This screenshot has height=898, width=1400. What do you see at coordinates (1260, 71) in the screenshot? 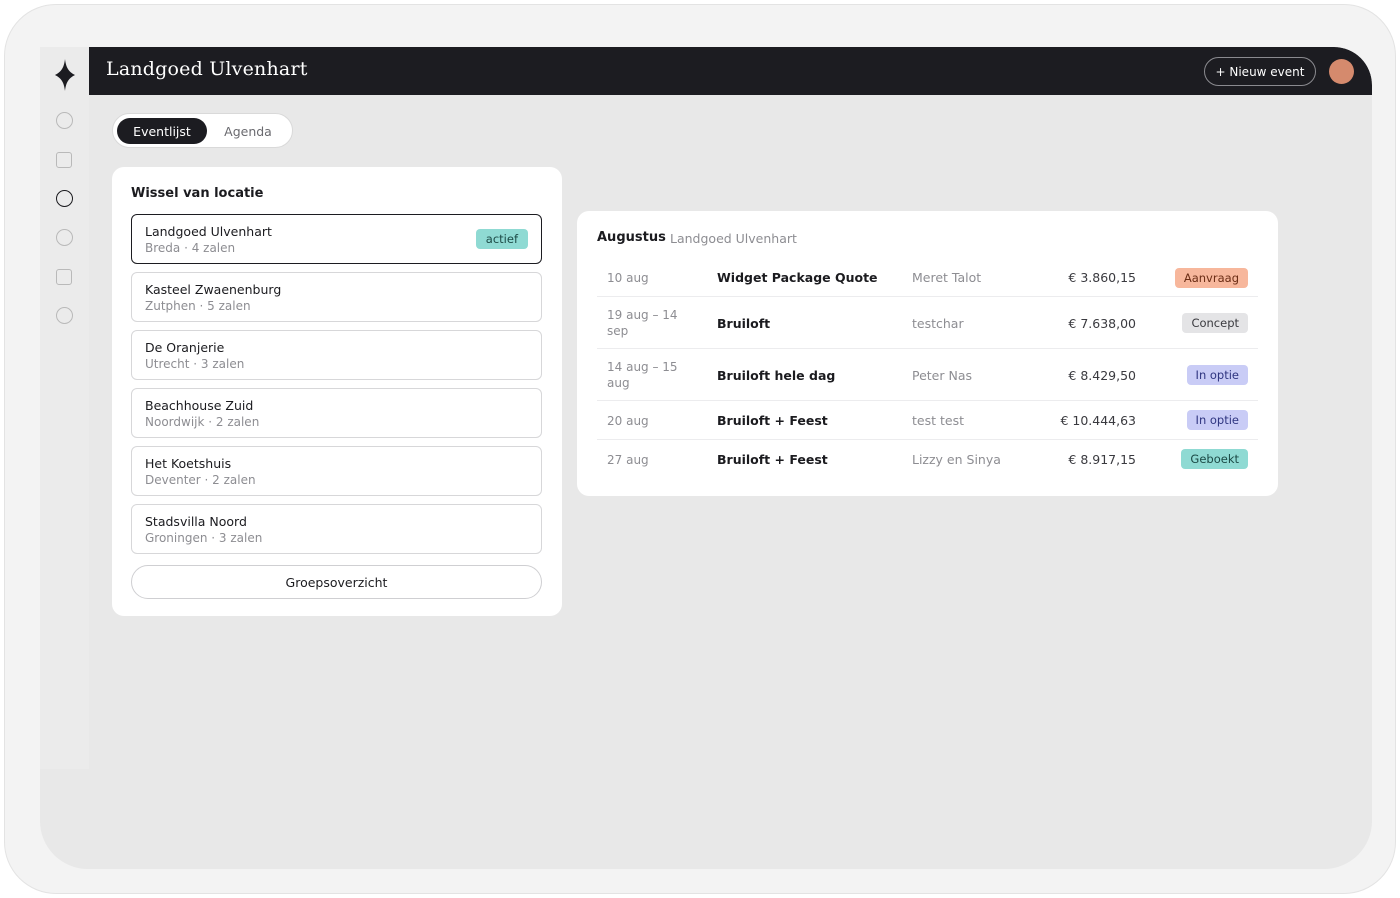
I see `new-event-button: + Nieuw event` at bounding box center [1260, 71].